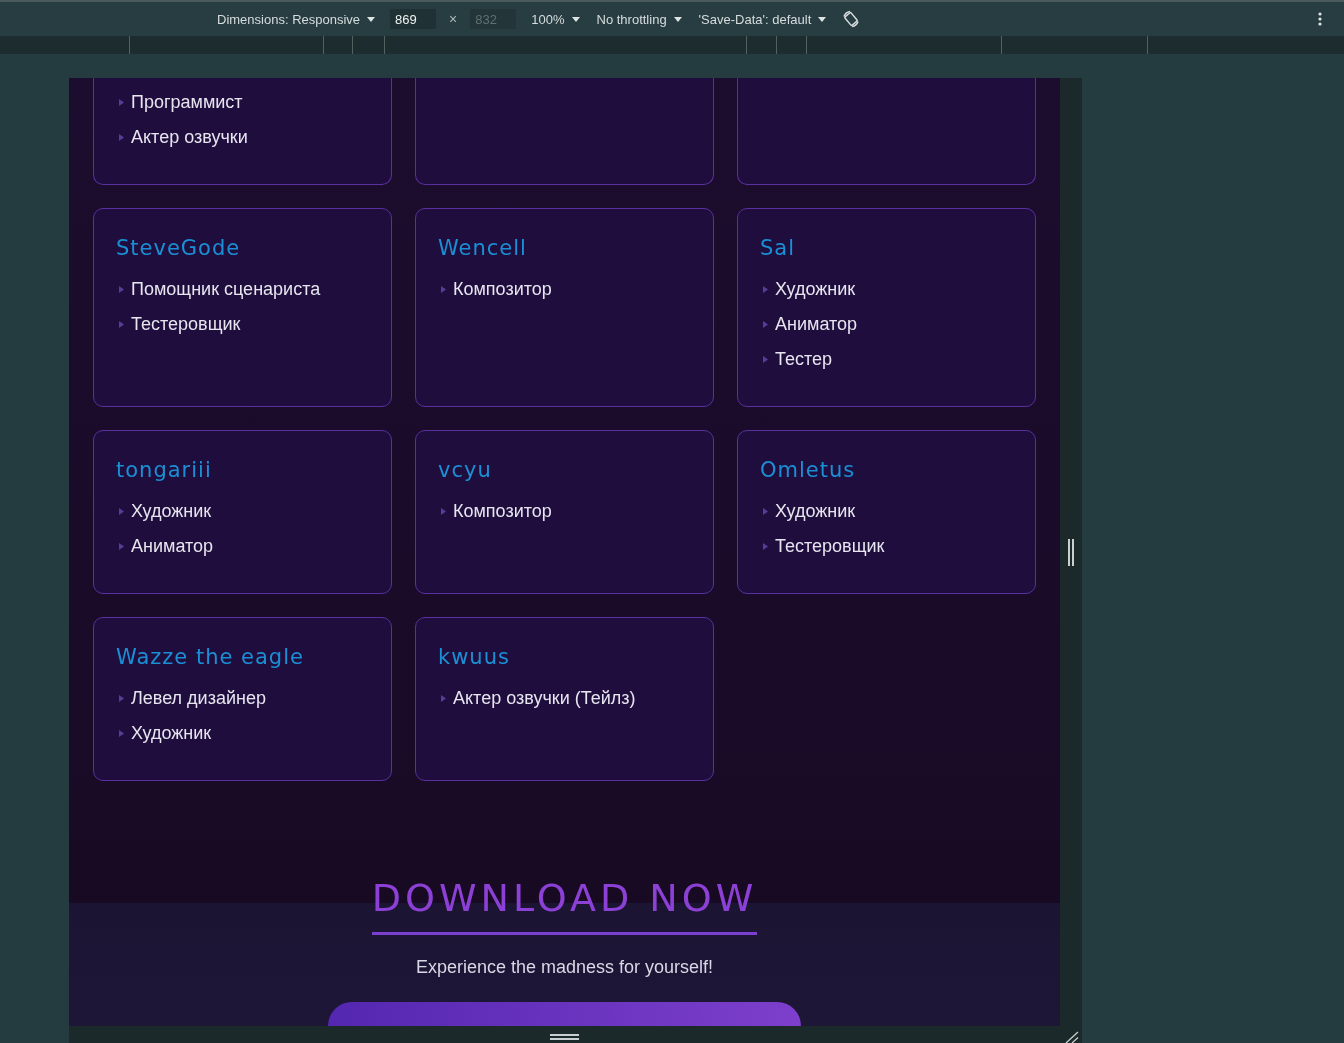  What do you see at coordinates (564, 967) in the screenshot?
I see `download-subtitle: Experience the madness for yourself!` at bounding box center [564, 967].